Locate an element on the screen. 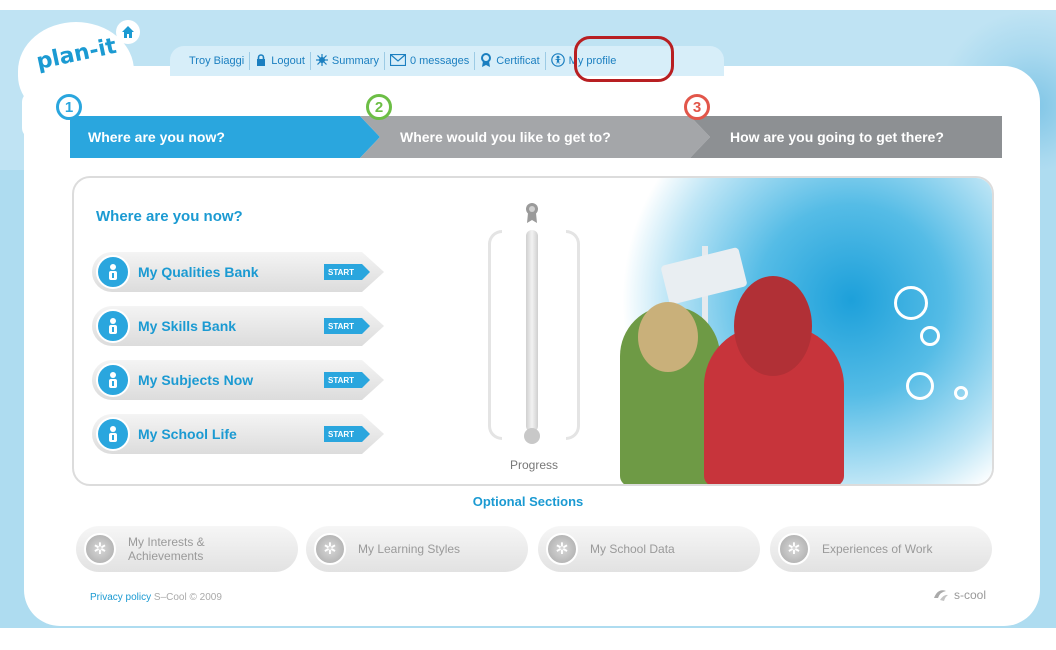  star-burst-icon is located at coordinates (321, 61).